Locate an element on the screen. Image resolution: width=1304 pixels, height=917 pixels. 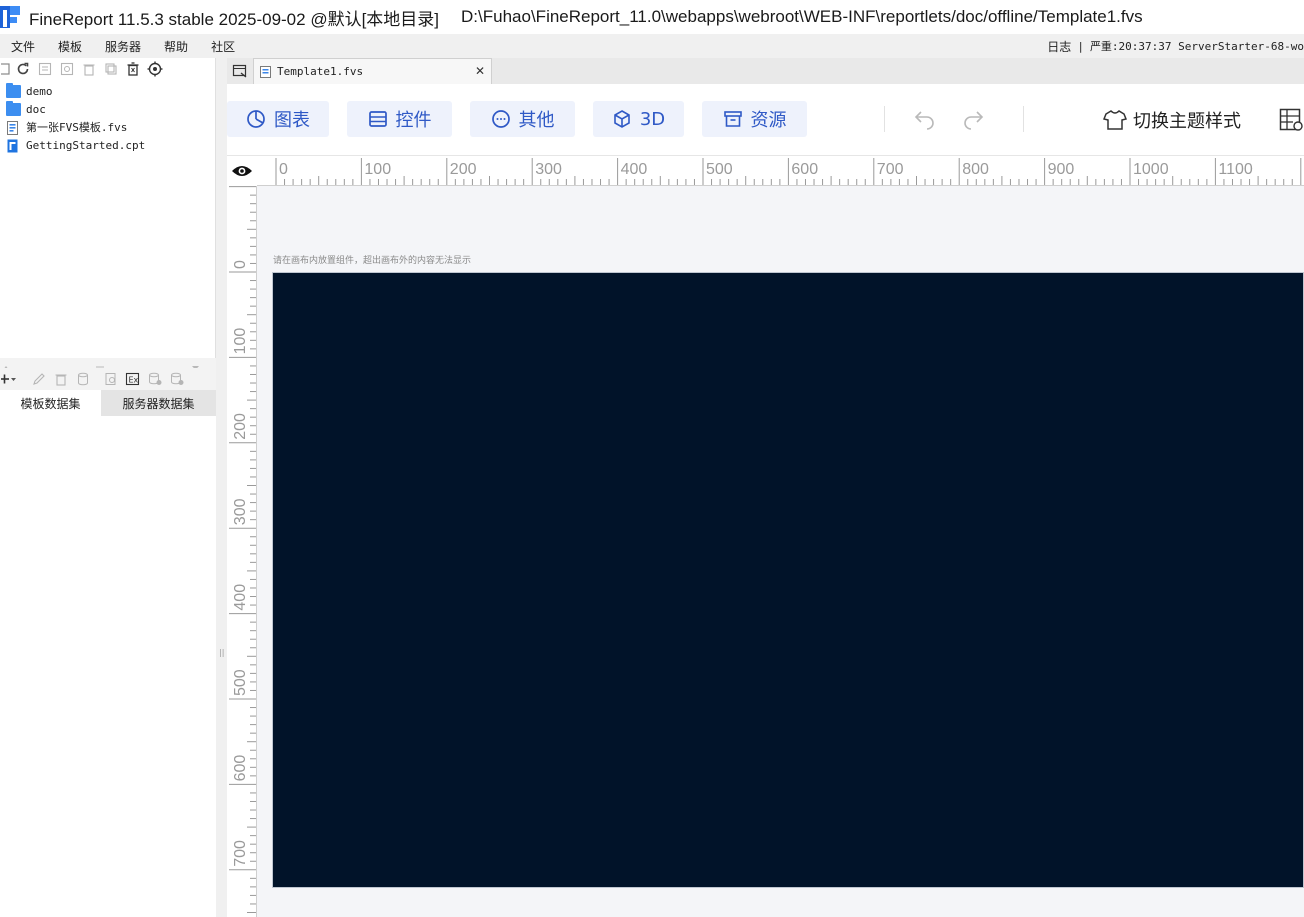
shirt-icon is located at coordinates (1115, 120).